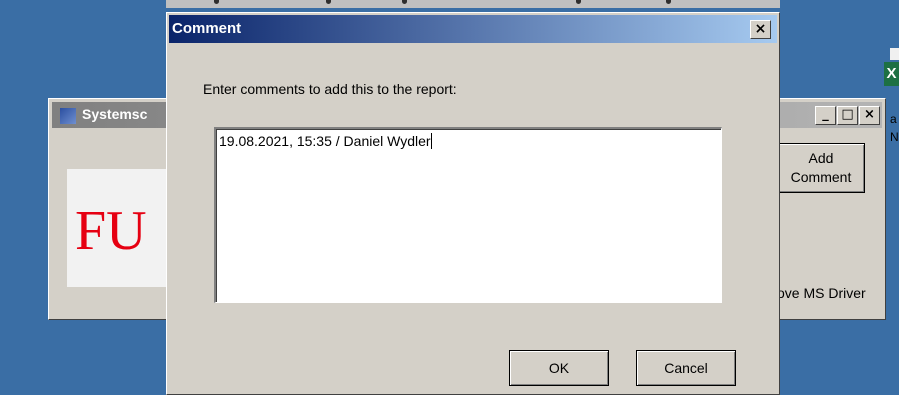  I want to click on dialog-titlebar: Comment ×, so click(473, 29).